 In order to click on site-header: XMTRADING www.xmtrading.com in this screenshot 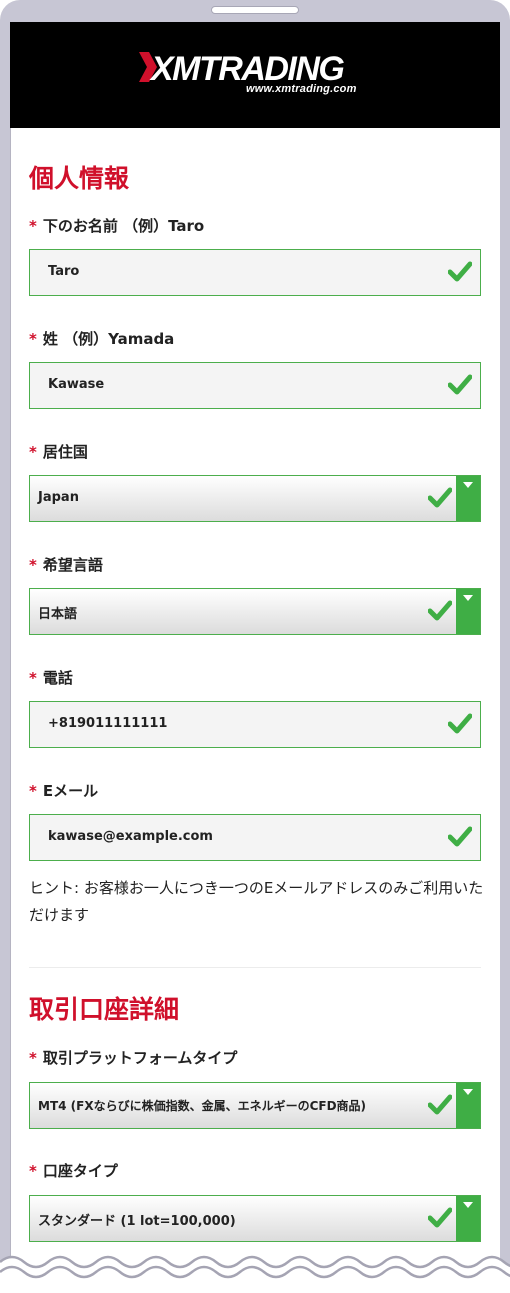, I will do `click(255, 75)`.